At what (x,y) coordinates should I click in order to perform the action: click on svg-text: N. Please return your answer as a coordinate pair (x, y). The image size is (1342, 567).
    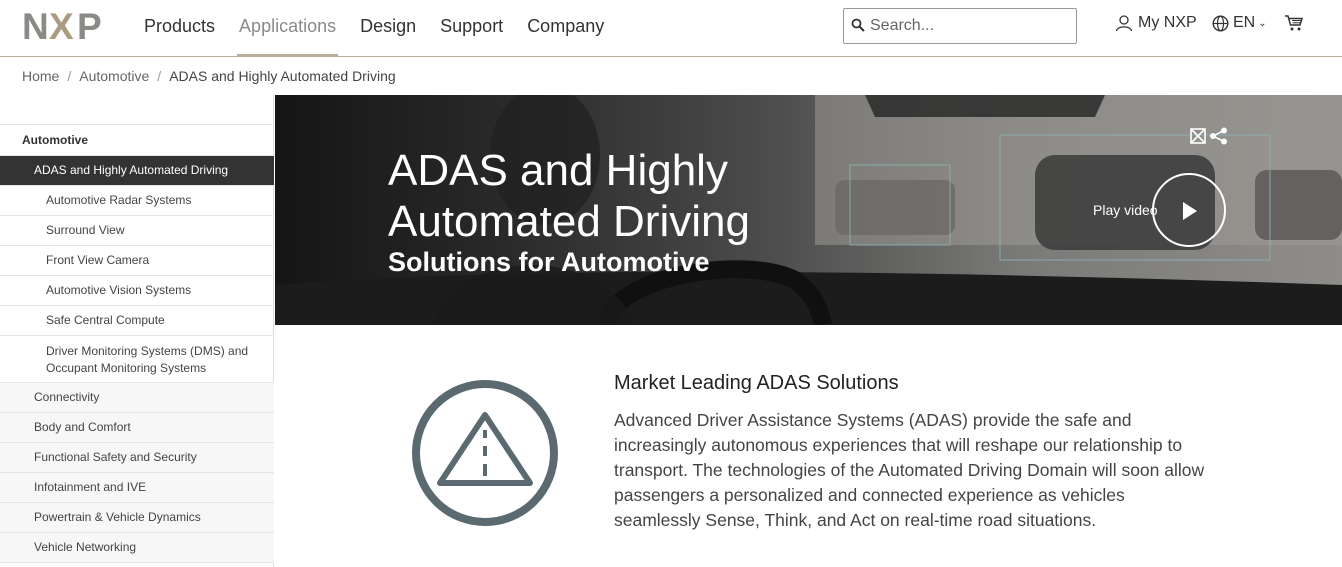
    Looking at the image, I should click on (35, 26).